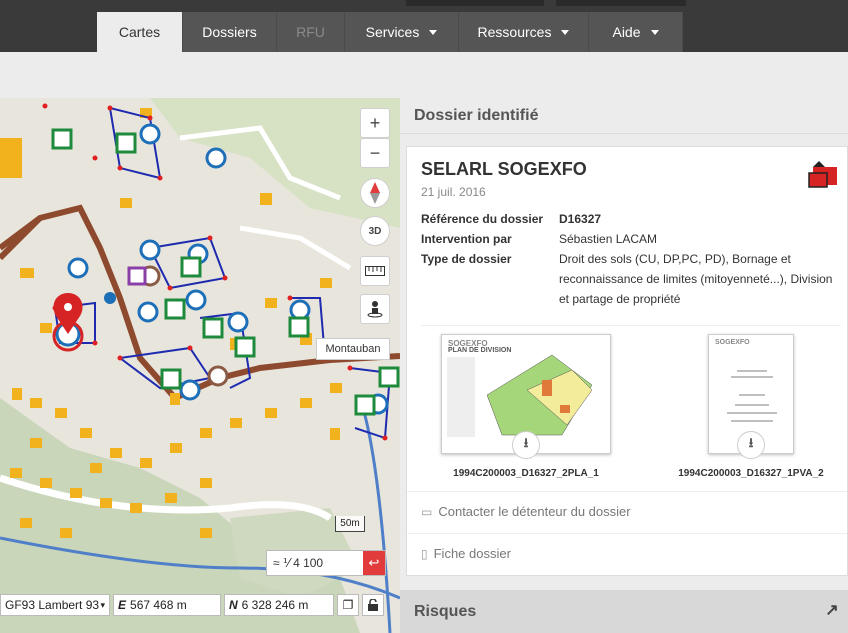 Image resolution: width=848 pixels, height=633 pixels. I want to click on document-thumbnail: SOGEXFO PLAN DE DIVISION ⭳, so click(526, 396).